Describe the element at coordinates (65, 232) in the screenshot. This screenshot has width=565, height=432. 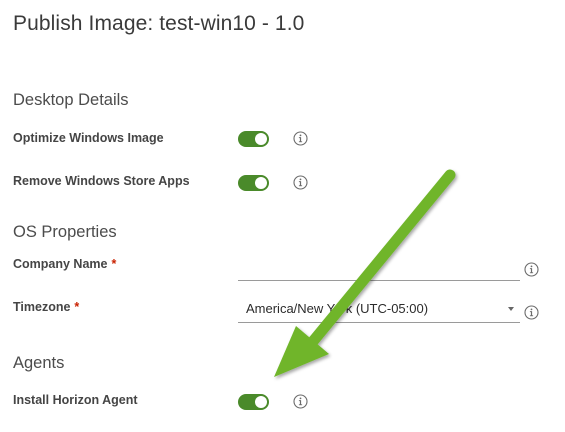
I see `section-heading-os-properties: OS Properties` at that location.